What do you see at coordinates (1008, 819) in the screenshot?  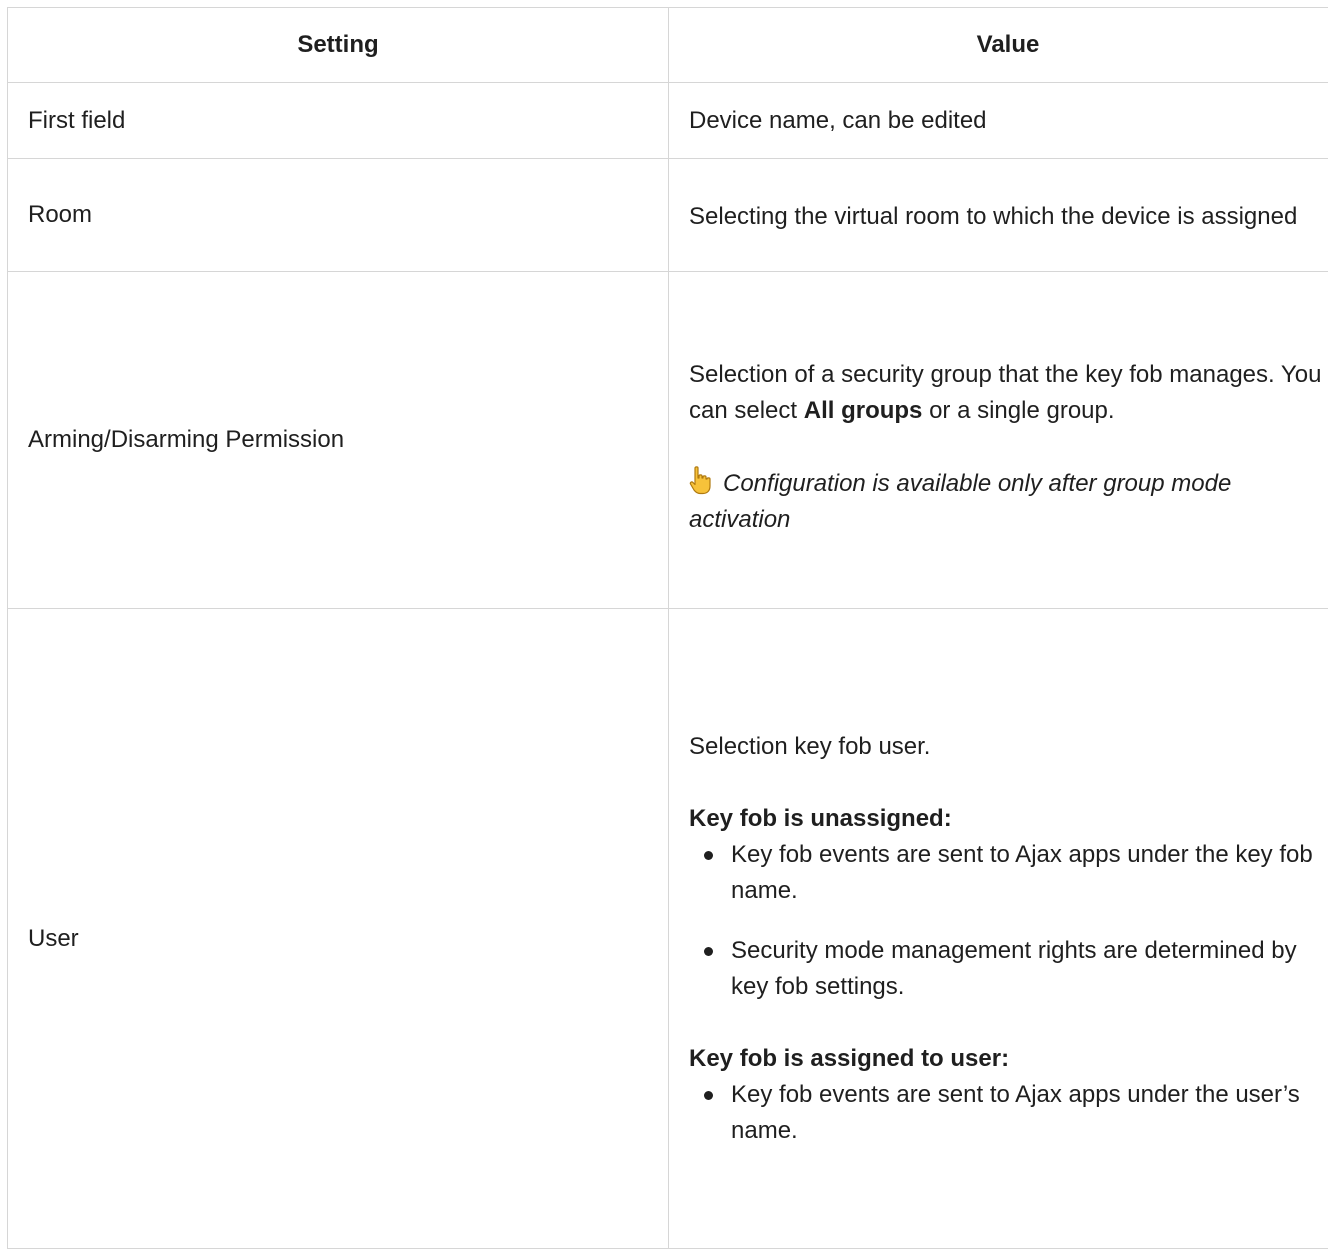 I see `unassigned-heading: Key fob is unassigned:` at bounding box center [1008, 819].